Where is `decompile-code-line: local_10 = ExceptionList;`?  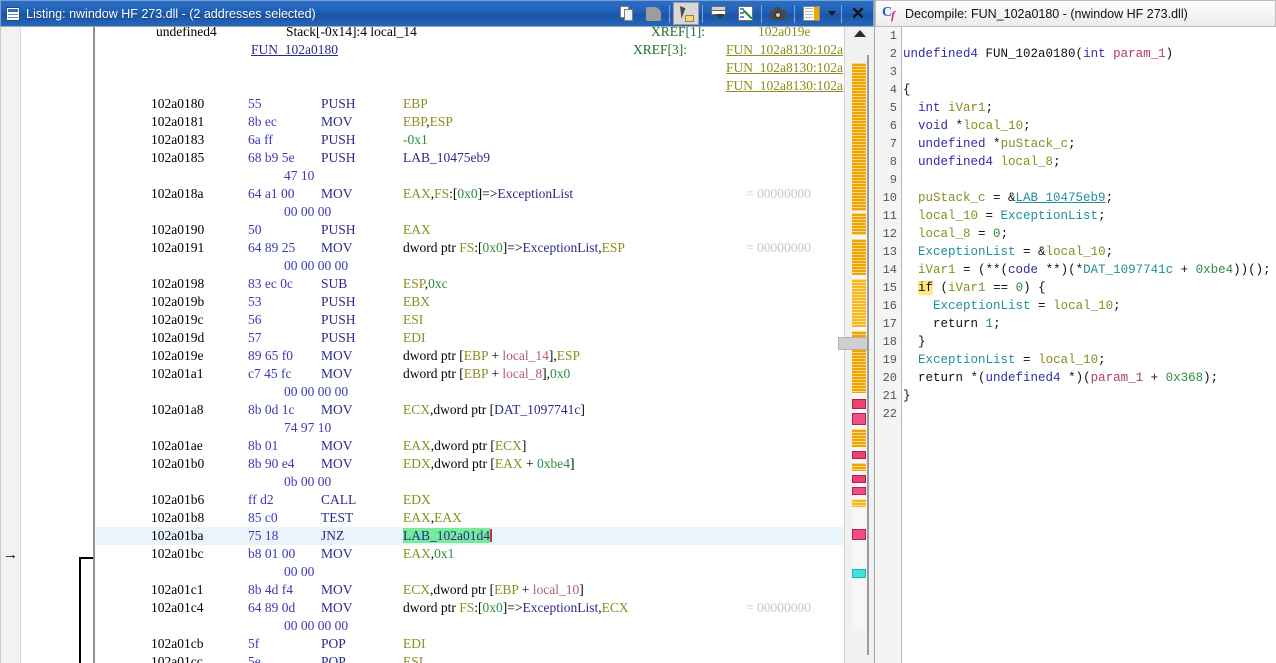 decompile-code-line: local_10 = ExceptionList; is located at coordinates (1089, 216).